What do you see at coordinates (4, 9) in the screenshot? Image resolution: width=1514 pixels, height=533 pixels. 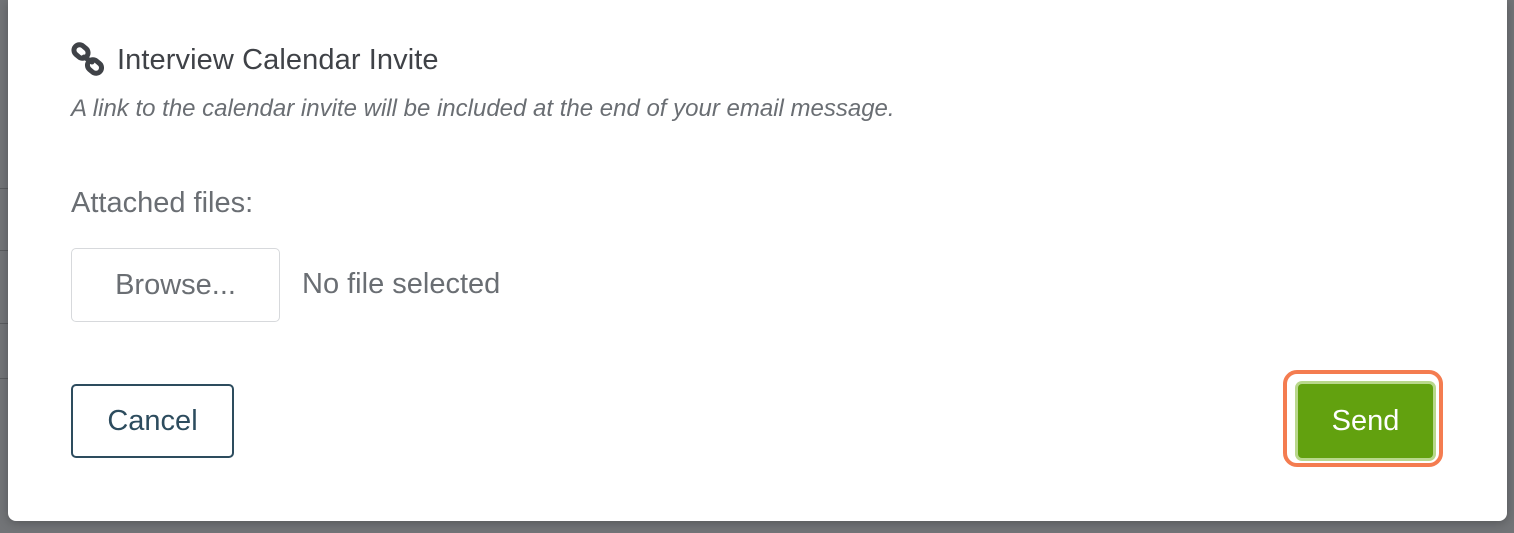 I see `background-text-fragment` at bounding box center [4, 9].